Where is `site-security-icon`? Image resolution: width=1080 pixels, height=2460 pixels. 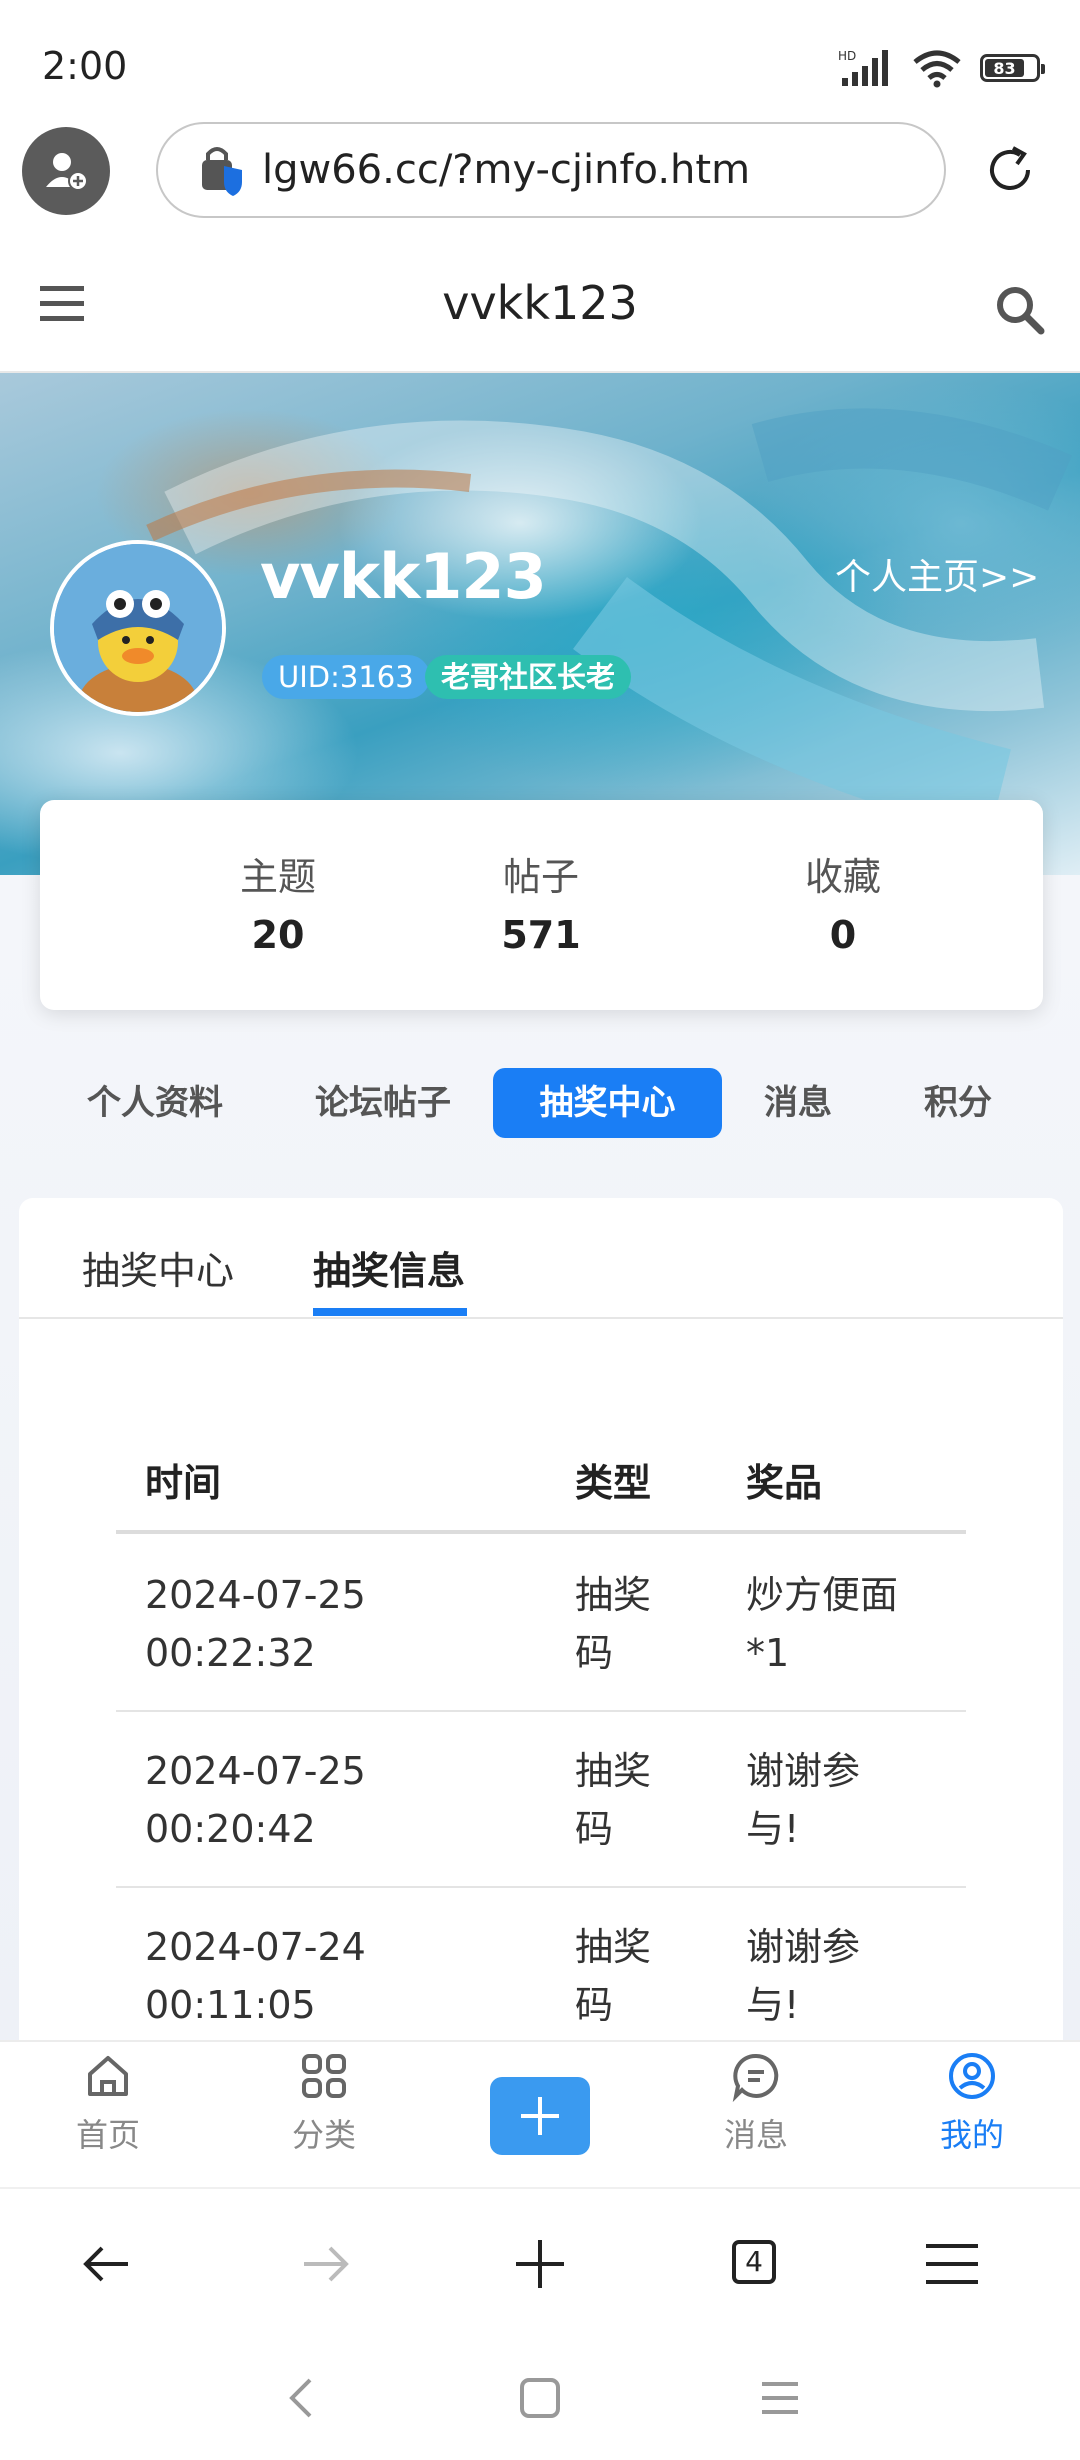
site-security-icon is located at coordinates (222, 171).